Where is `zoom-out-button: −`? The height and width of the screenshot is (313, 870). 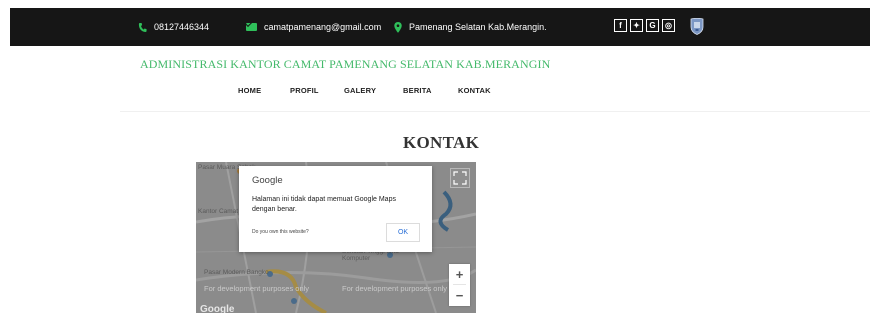
zoom-out-button: − is located at coordinates (459, 295).